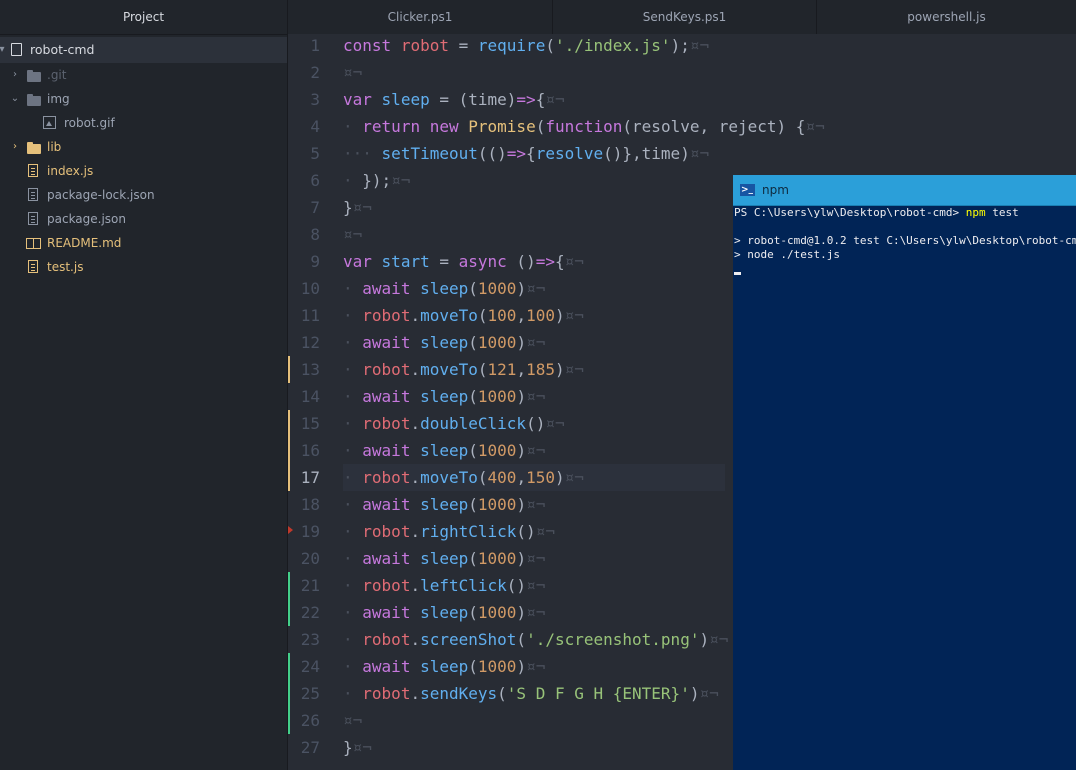 This screenshot has height=770, width=1076. Describe the element at coordinates (310, 423) in the screenshot. I see `line-number: 15` at that location.